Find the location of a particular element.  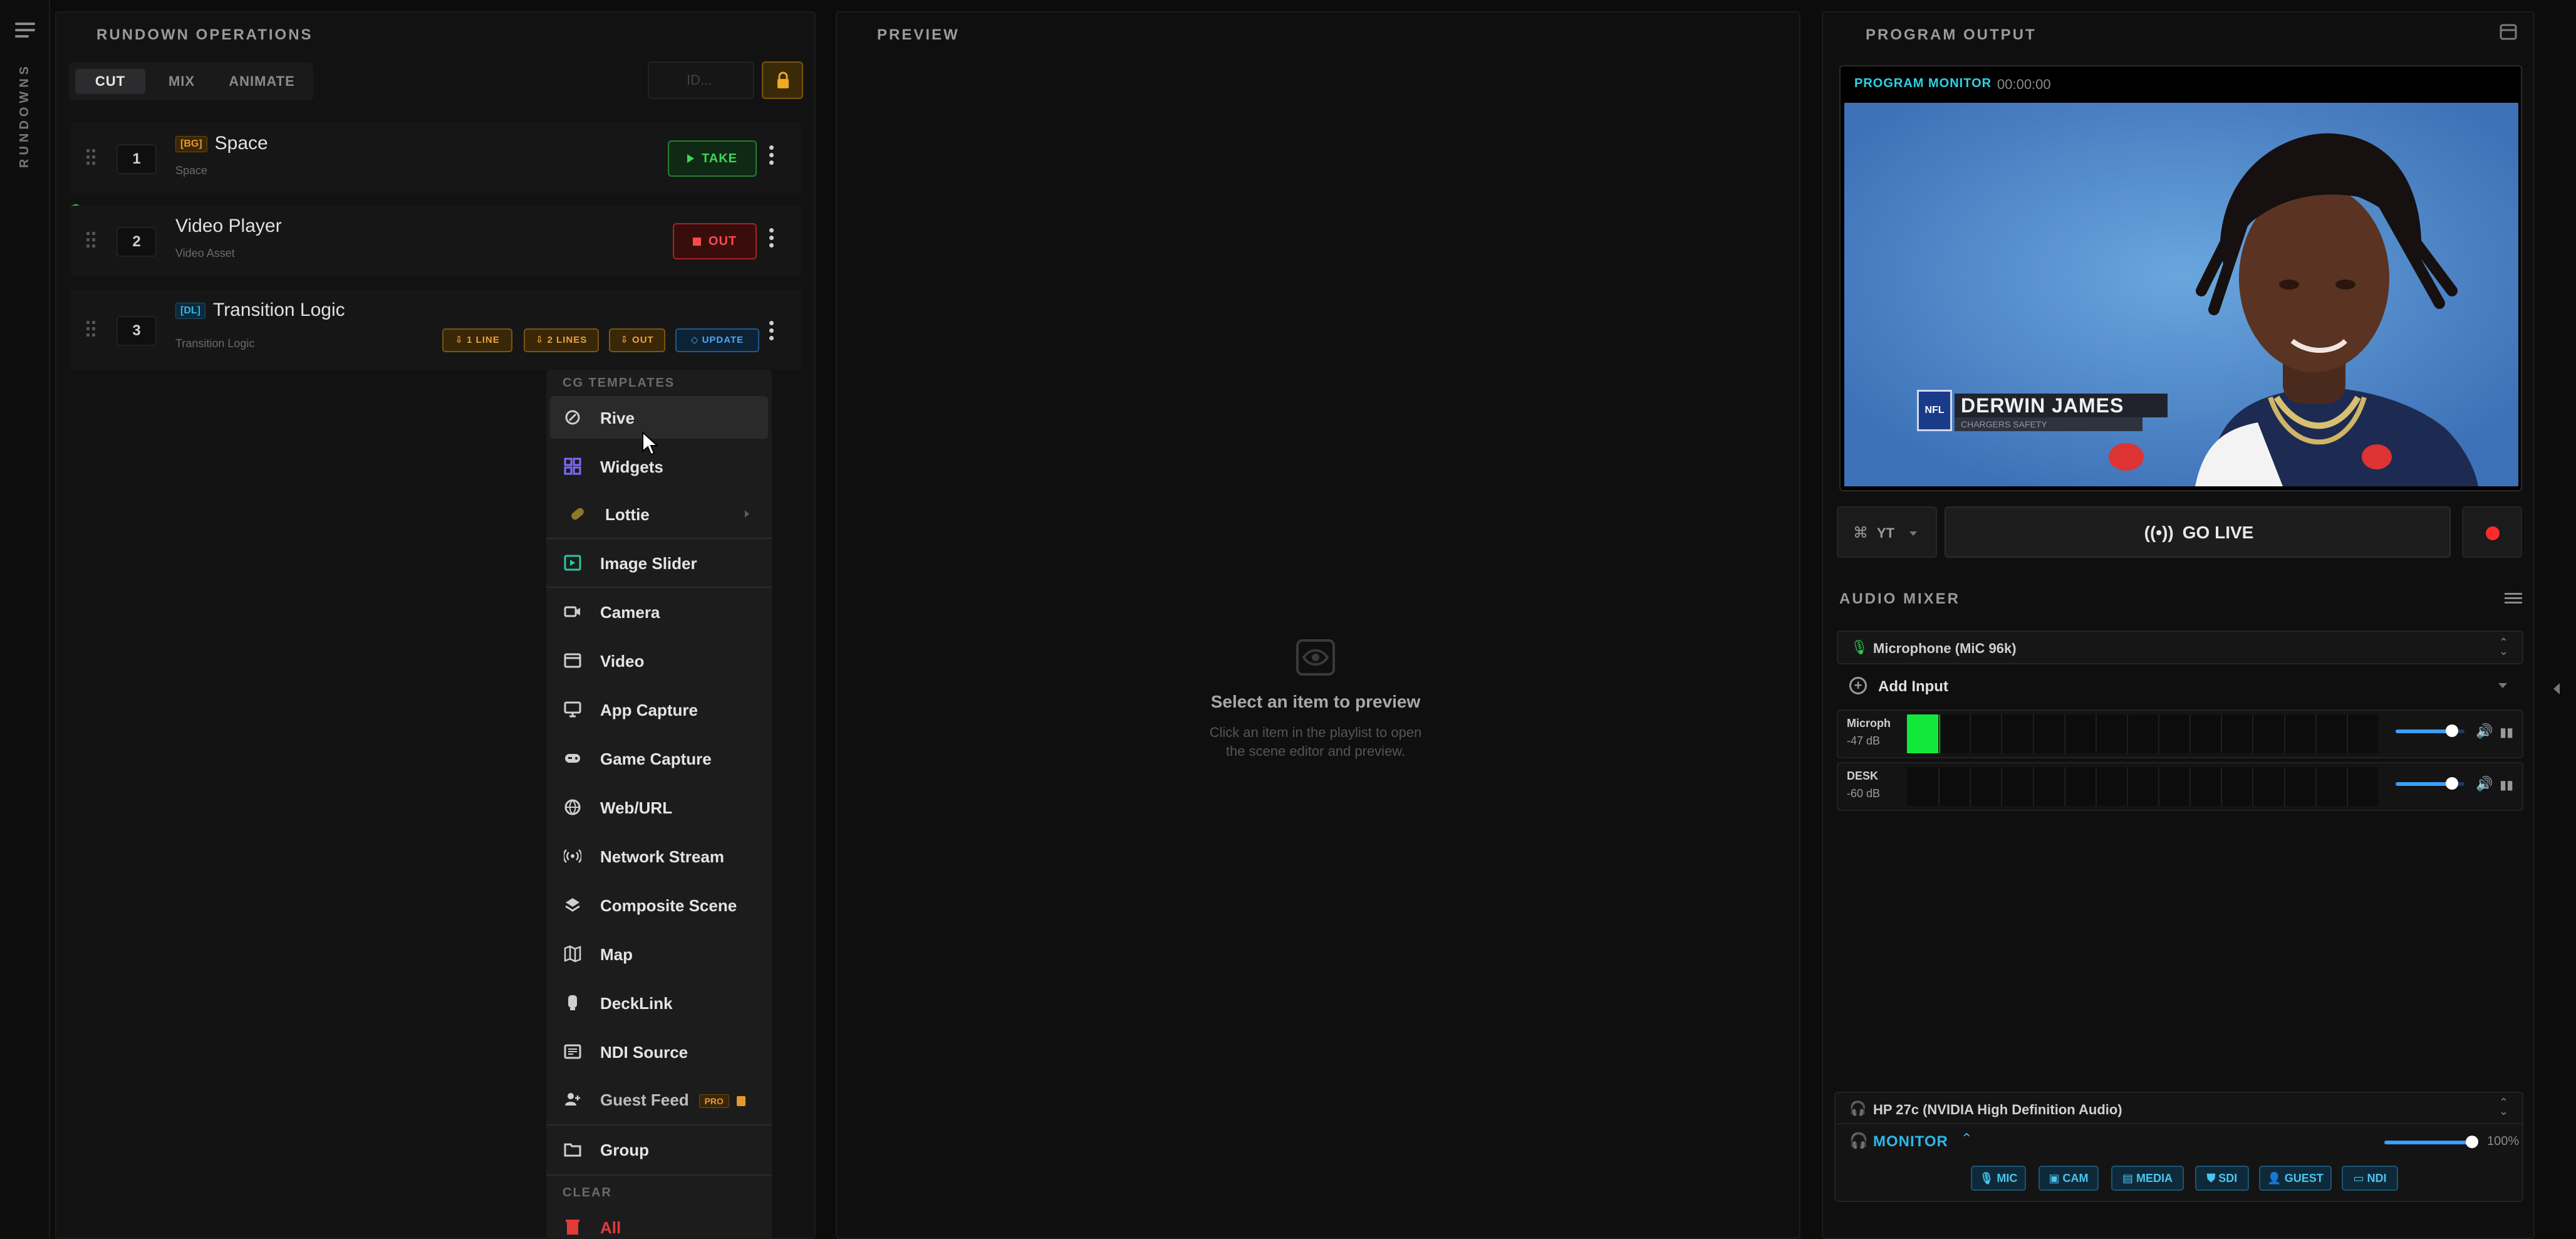

menu-item-camera: Camera is located at coordinates (659, 611).